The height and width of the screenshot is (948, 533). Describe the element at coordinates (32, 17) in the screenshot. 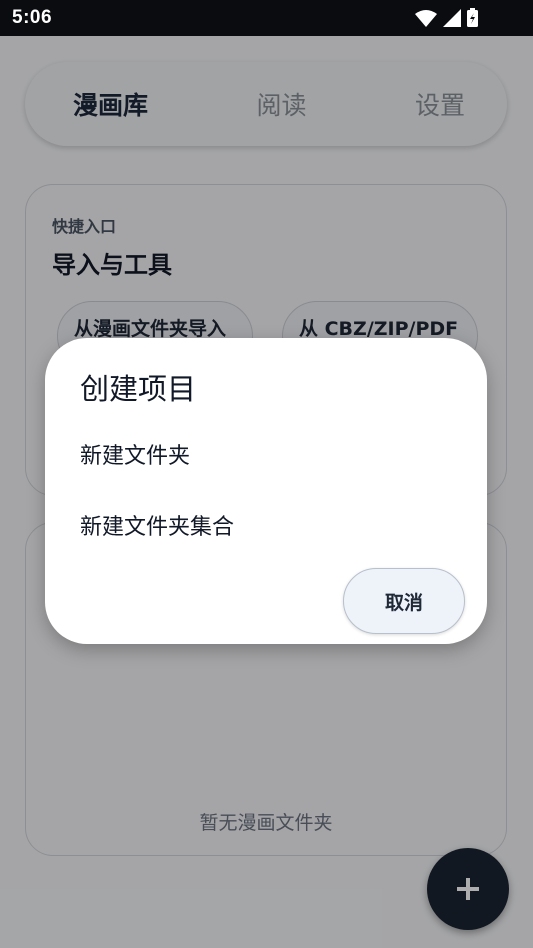

I see `status-time: 5:06` at that location.